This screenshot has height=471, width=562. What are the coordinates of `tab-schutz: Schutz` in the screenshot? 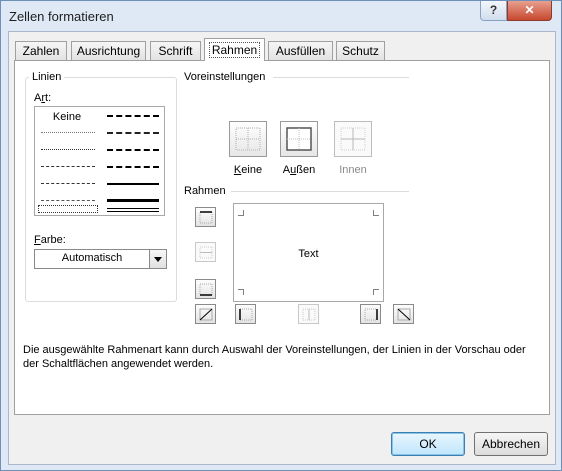 It's located at (360, 50).